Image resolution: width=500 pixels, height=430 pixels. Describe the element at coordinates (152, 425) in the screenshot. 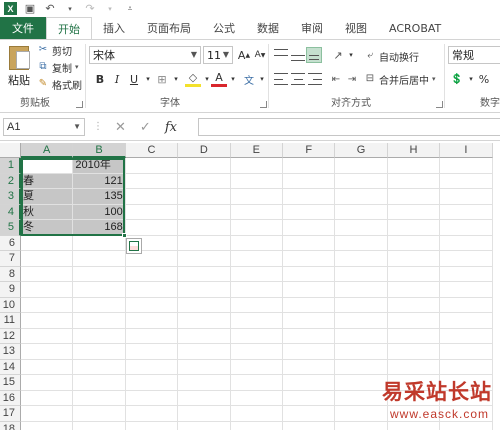

I see `cell-c18` at that location.